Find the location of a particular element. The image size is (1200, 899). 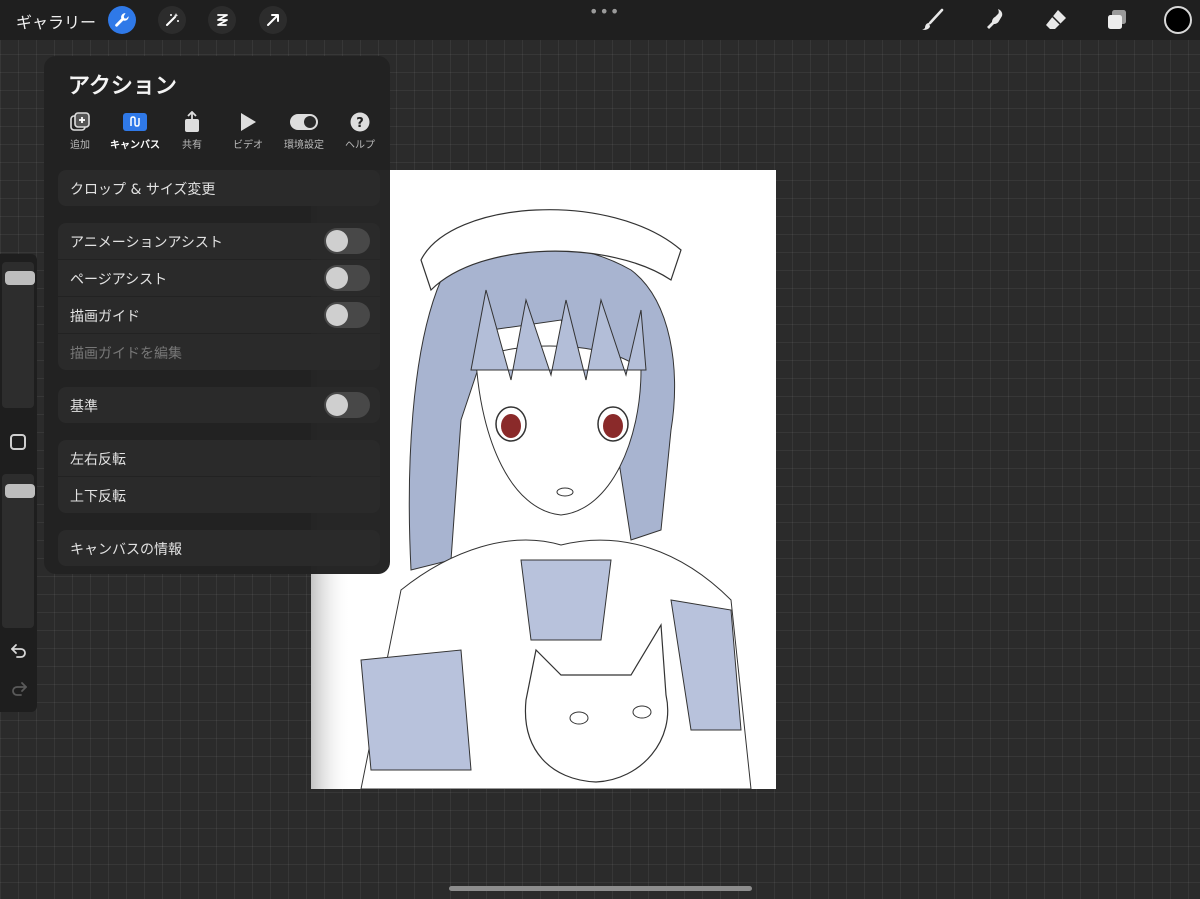

animation-assist-toggle is located at coordinates (347, 241).